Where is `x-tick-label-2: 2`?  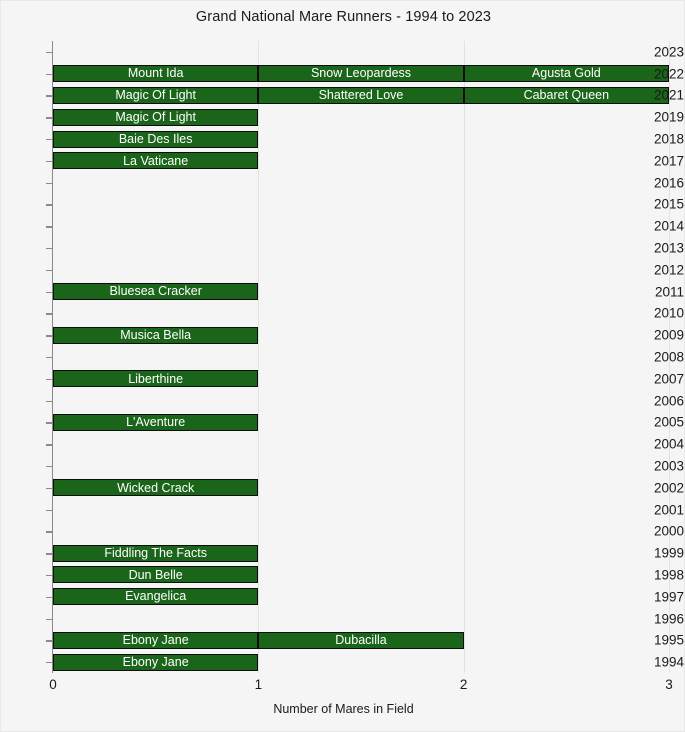
x-tick-label-2: 2 is located at coordinates (463, 684).